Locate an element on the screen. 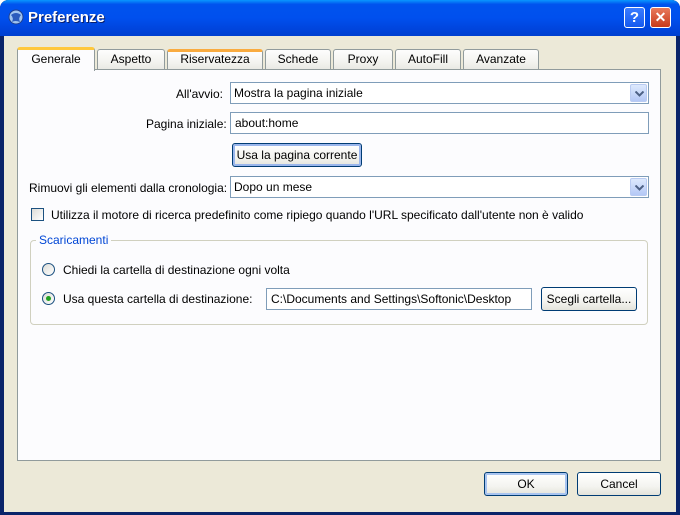 Image resolution: width=680 pixels, height=515 pixels. tab-label: Riservatezza is located at coordinates (215, 59).